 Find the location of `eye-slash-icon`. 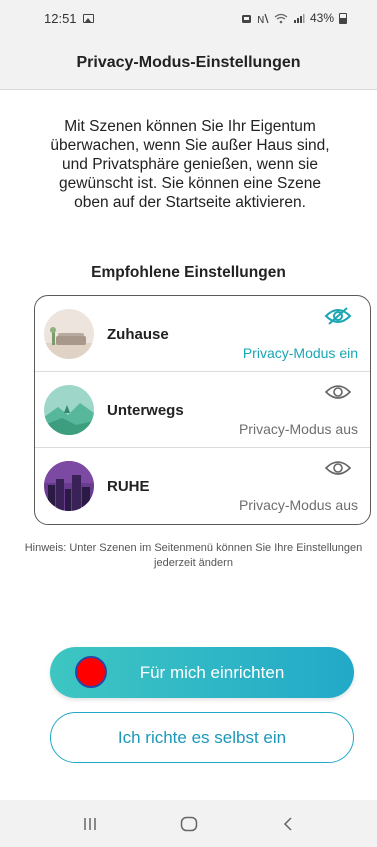

eye-slash-icon is located at coordinates (338, 316).